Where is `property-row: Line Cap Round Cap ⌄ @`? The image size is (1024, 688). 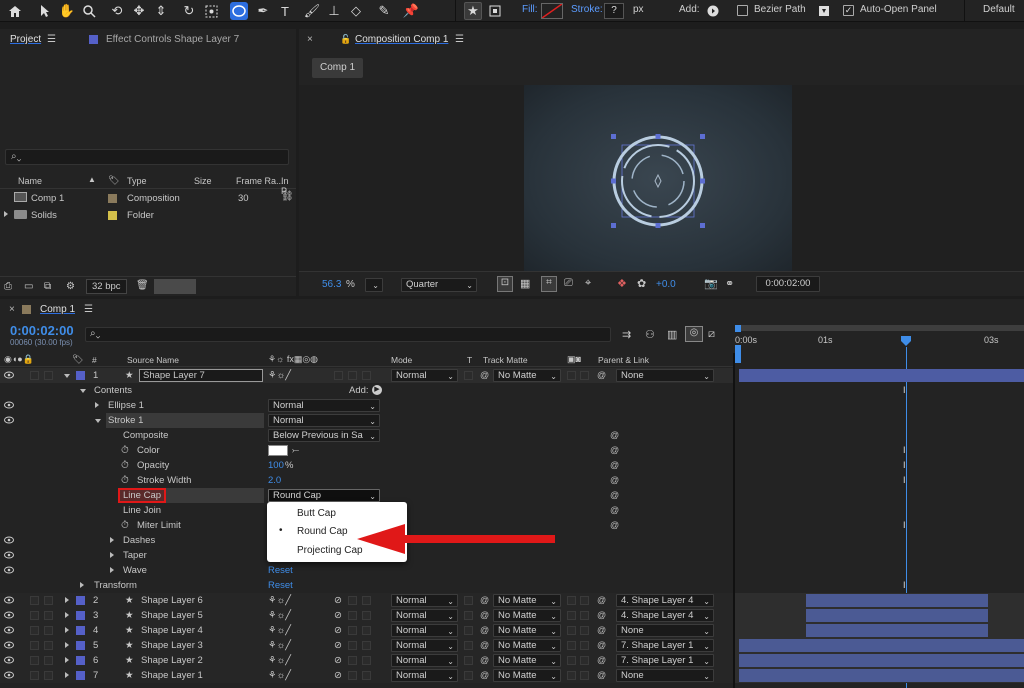 property-row: Line Cap Round Cap ⌄ @ is located at coordinates (366, 495).